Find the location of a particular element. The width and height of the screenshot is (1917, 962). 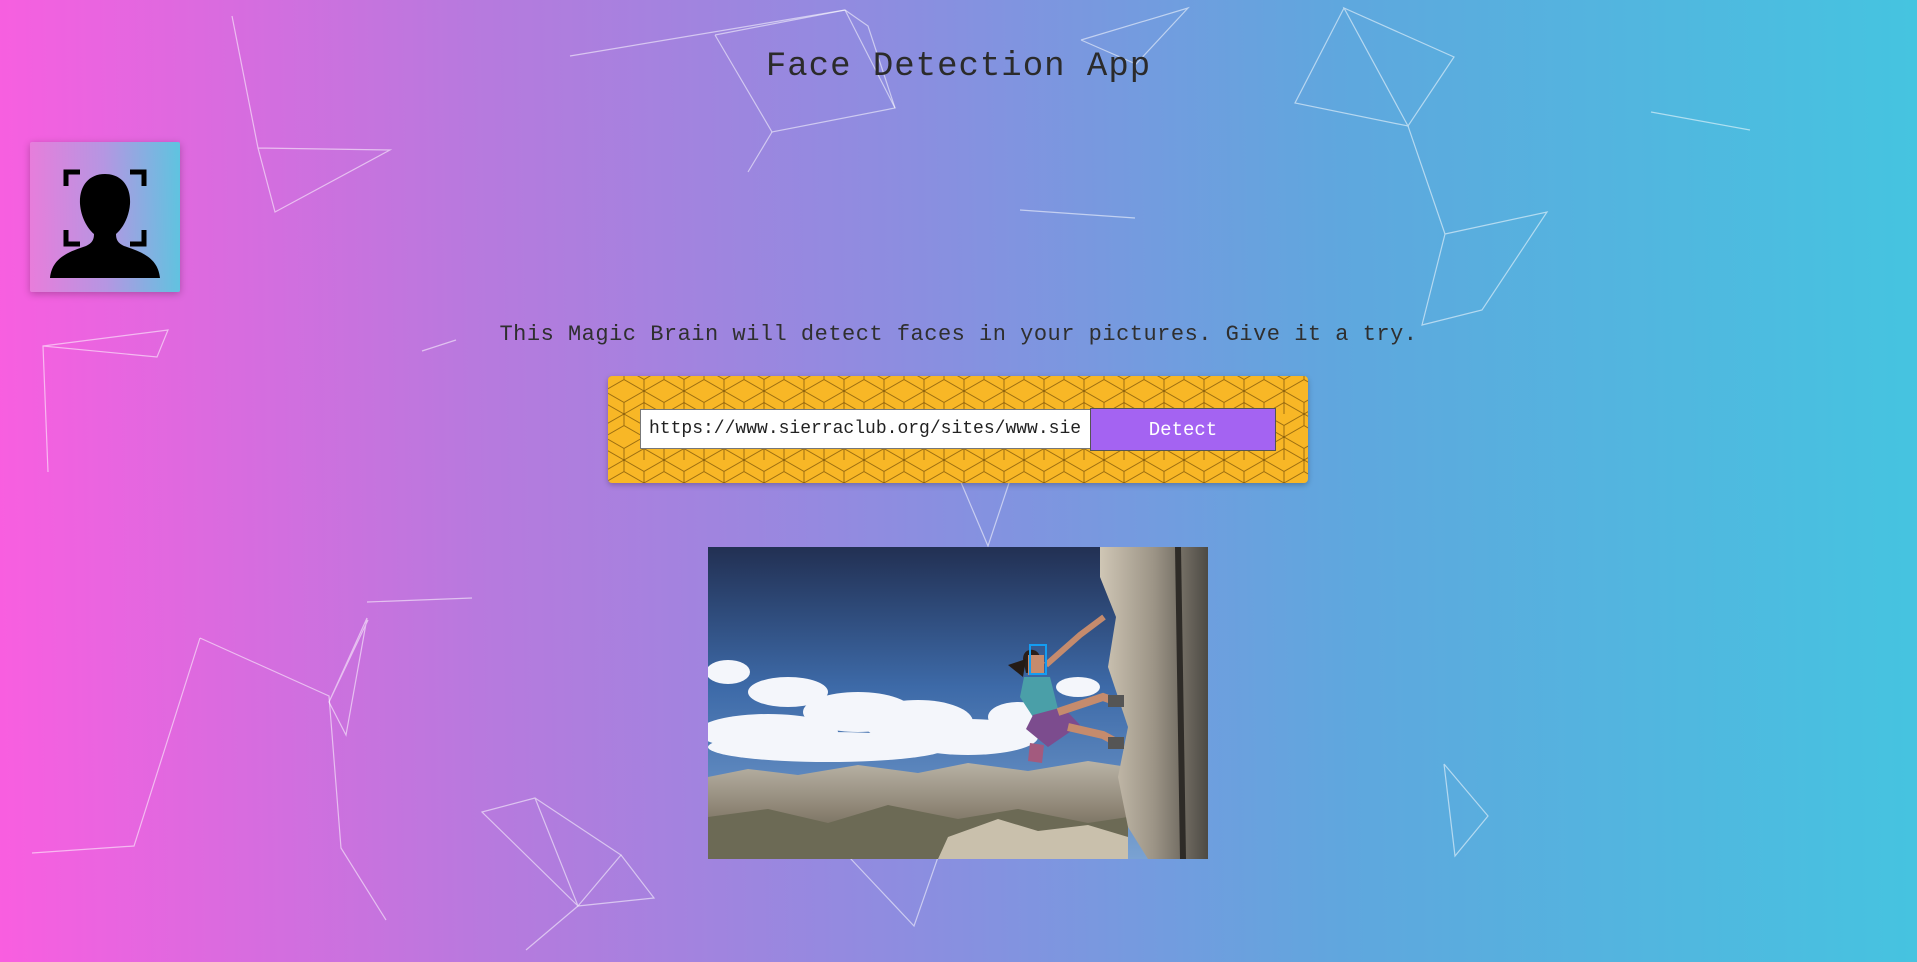

image-url-input is located at coordinates (866, 429).